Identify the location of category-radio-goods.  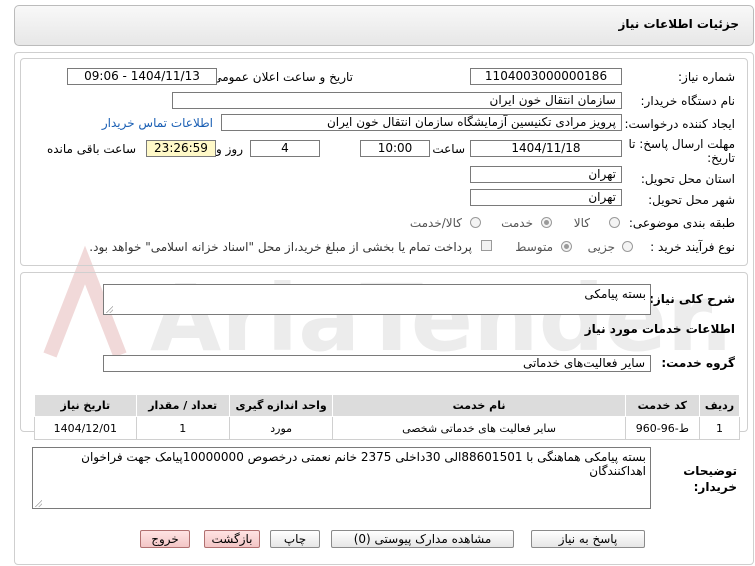
(614, 222).